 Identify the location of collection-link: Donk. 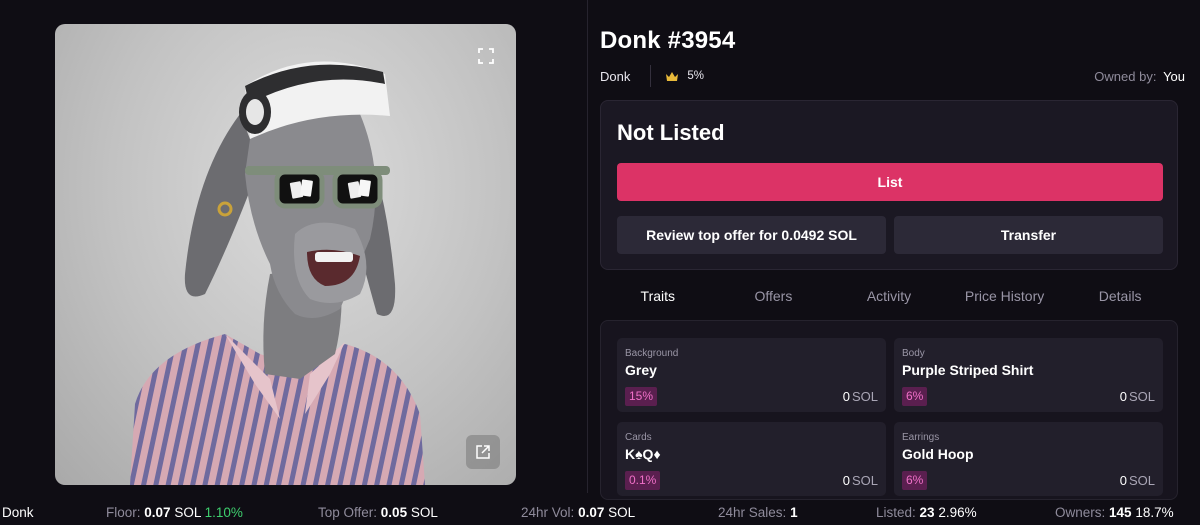
(615, 76).